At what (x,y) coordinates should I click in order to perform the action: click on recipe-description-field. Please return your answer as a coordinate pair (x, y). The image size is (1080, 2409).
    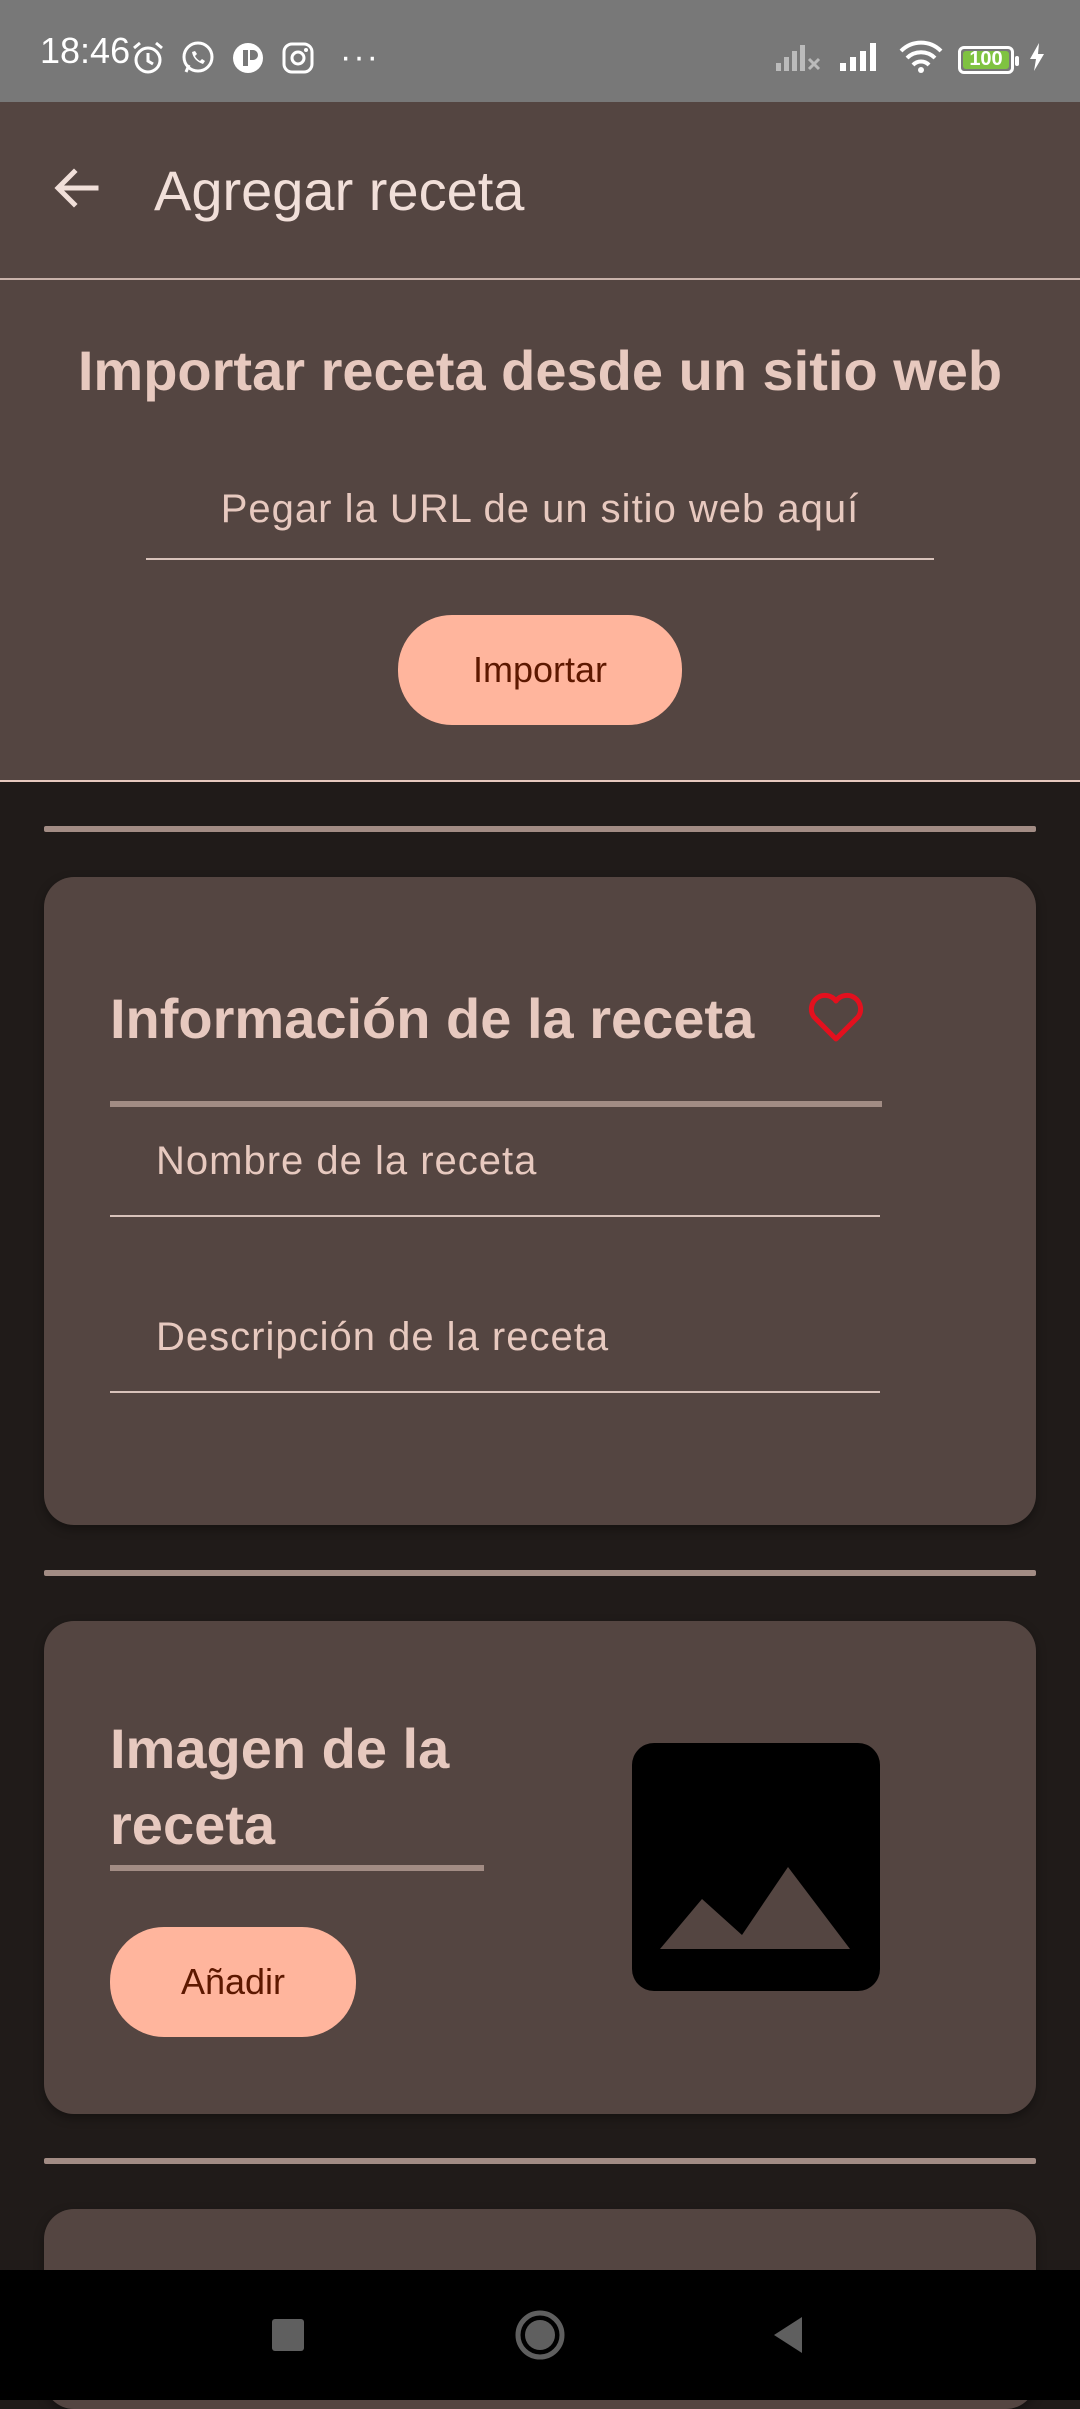
    Looking at the image, I should click on (495, 1338).